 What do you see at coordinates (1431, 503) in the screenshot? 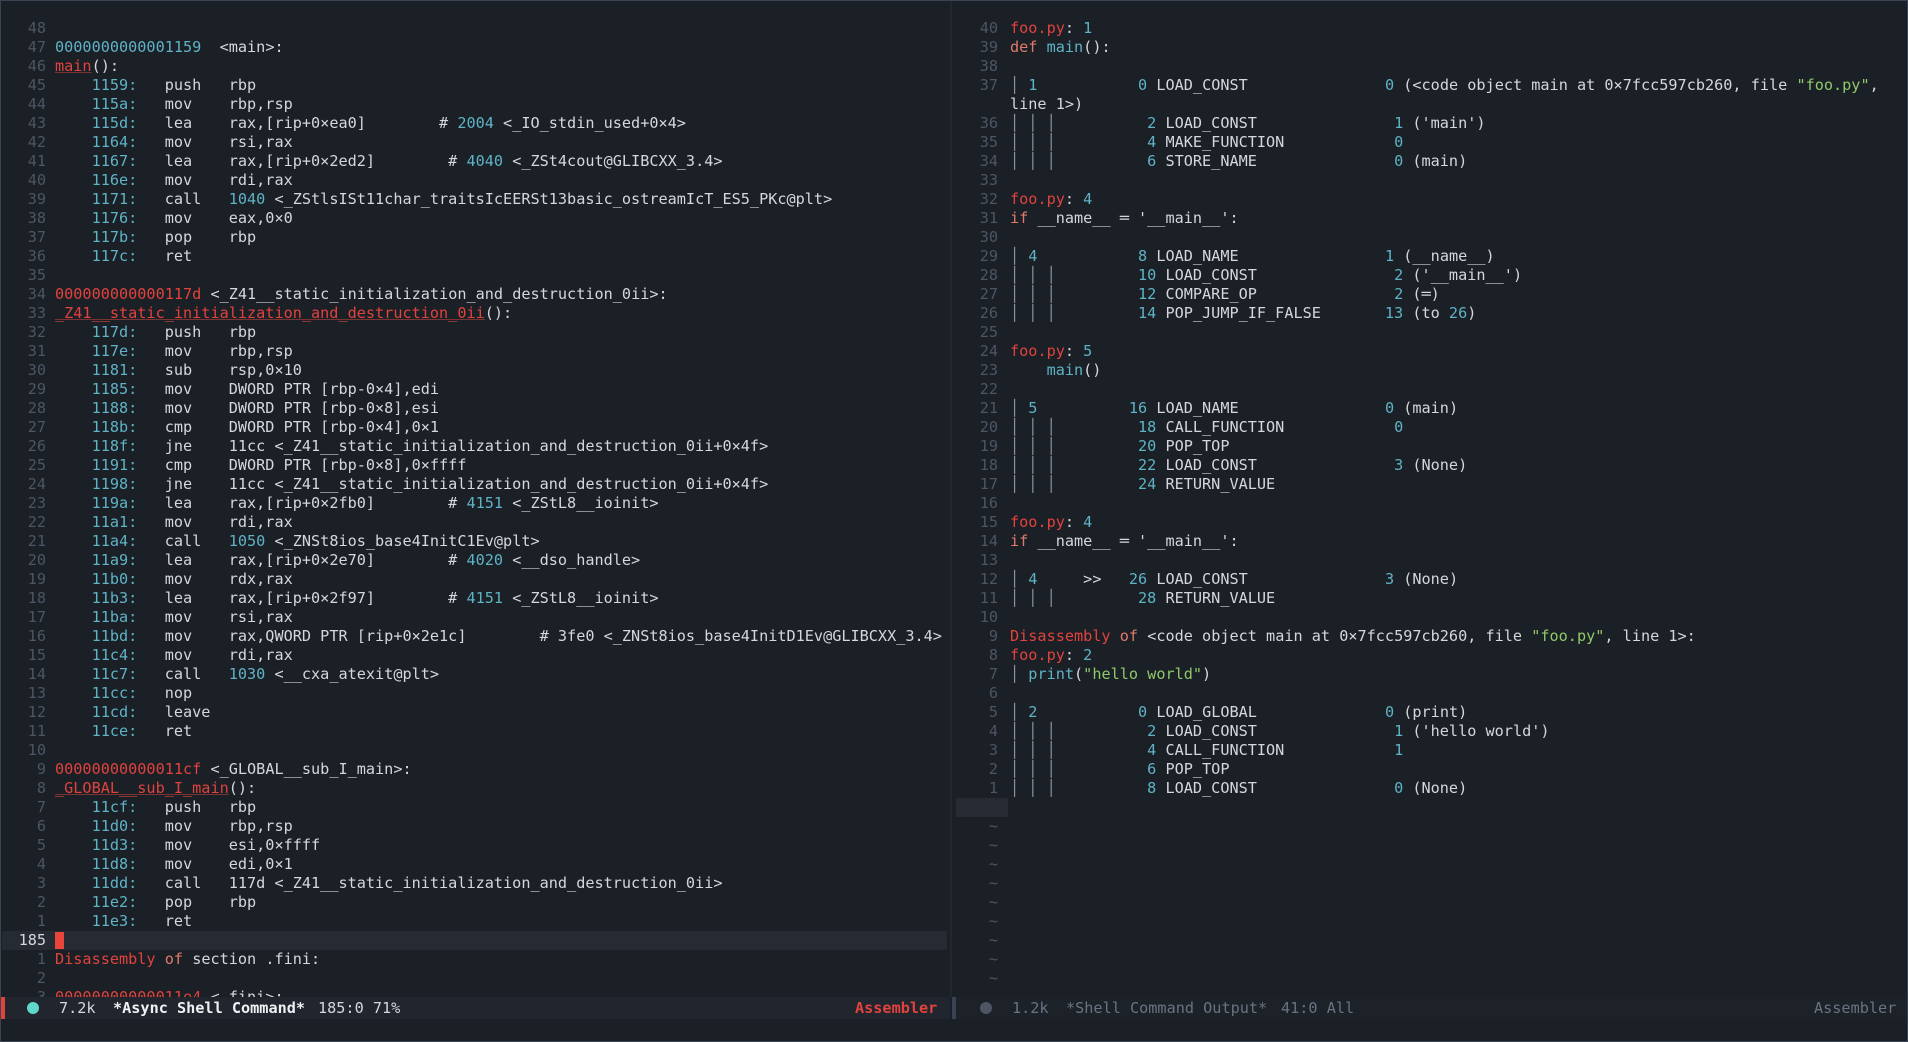
I see `code-line: 16` at bounding box center [1431, 503].